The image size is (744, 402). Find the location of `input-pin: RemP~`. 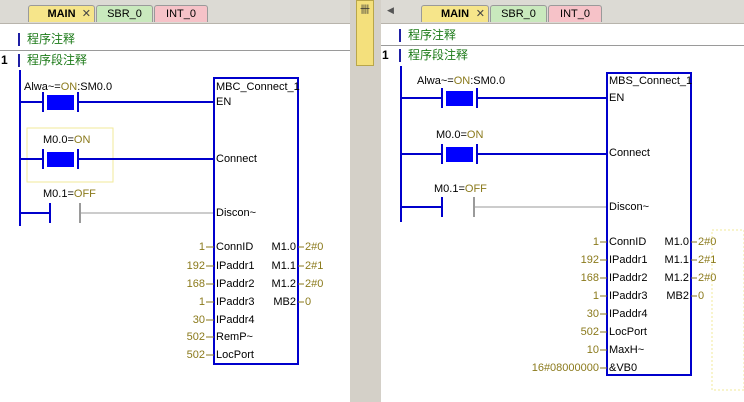

input-pin: RemP~ is located at coordinates (234, 337).